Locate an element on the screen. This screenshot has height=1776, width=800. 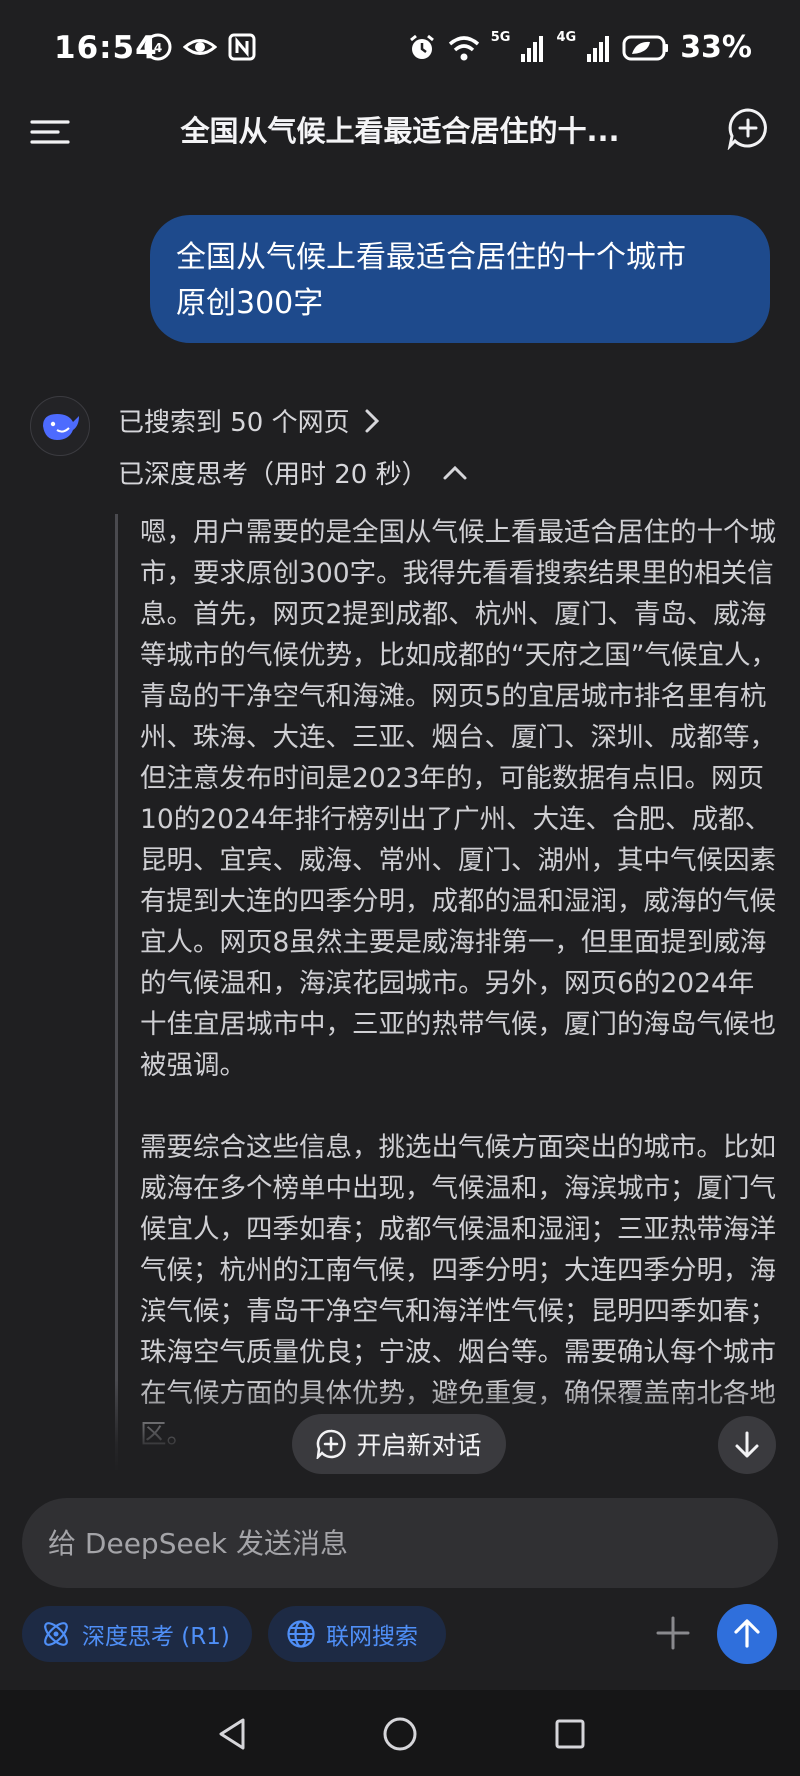
nav-back-button is located at coordinates (232, 1734).